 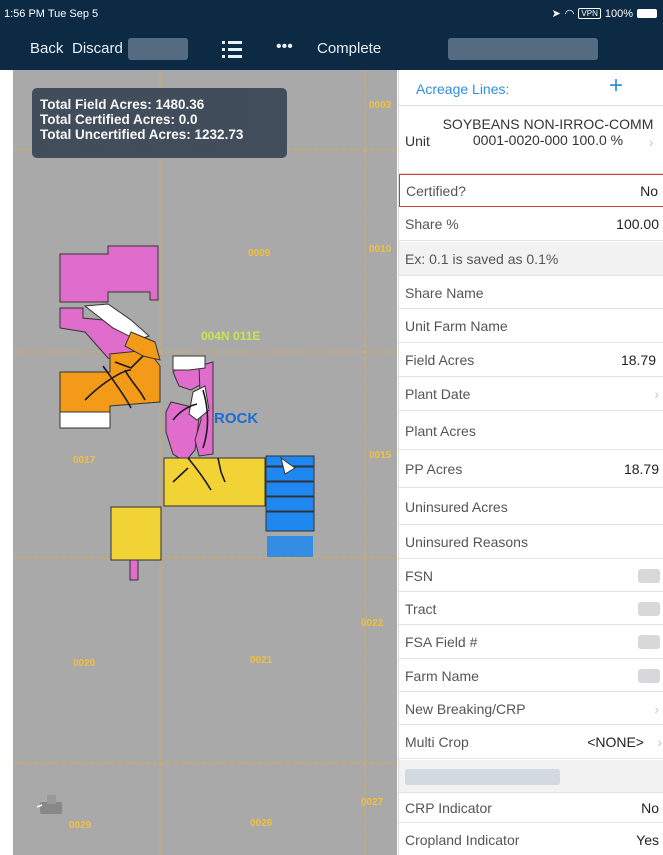 I want to click on plant-acres-row: Plant Acres, so click(x=531, y=431).